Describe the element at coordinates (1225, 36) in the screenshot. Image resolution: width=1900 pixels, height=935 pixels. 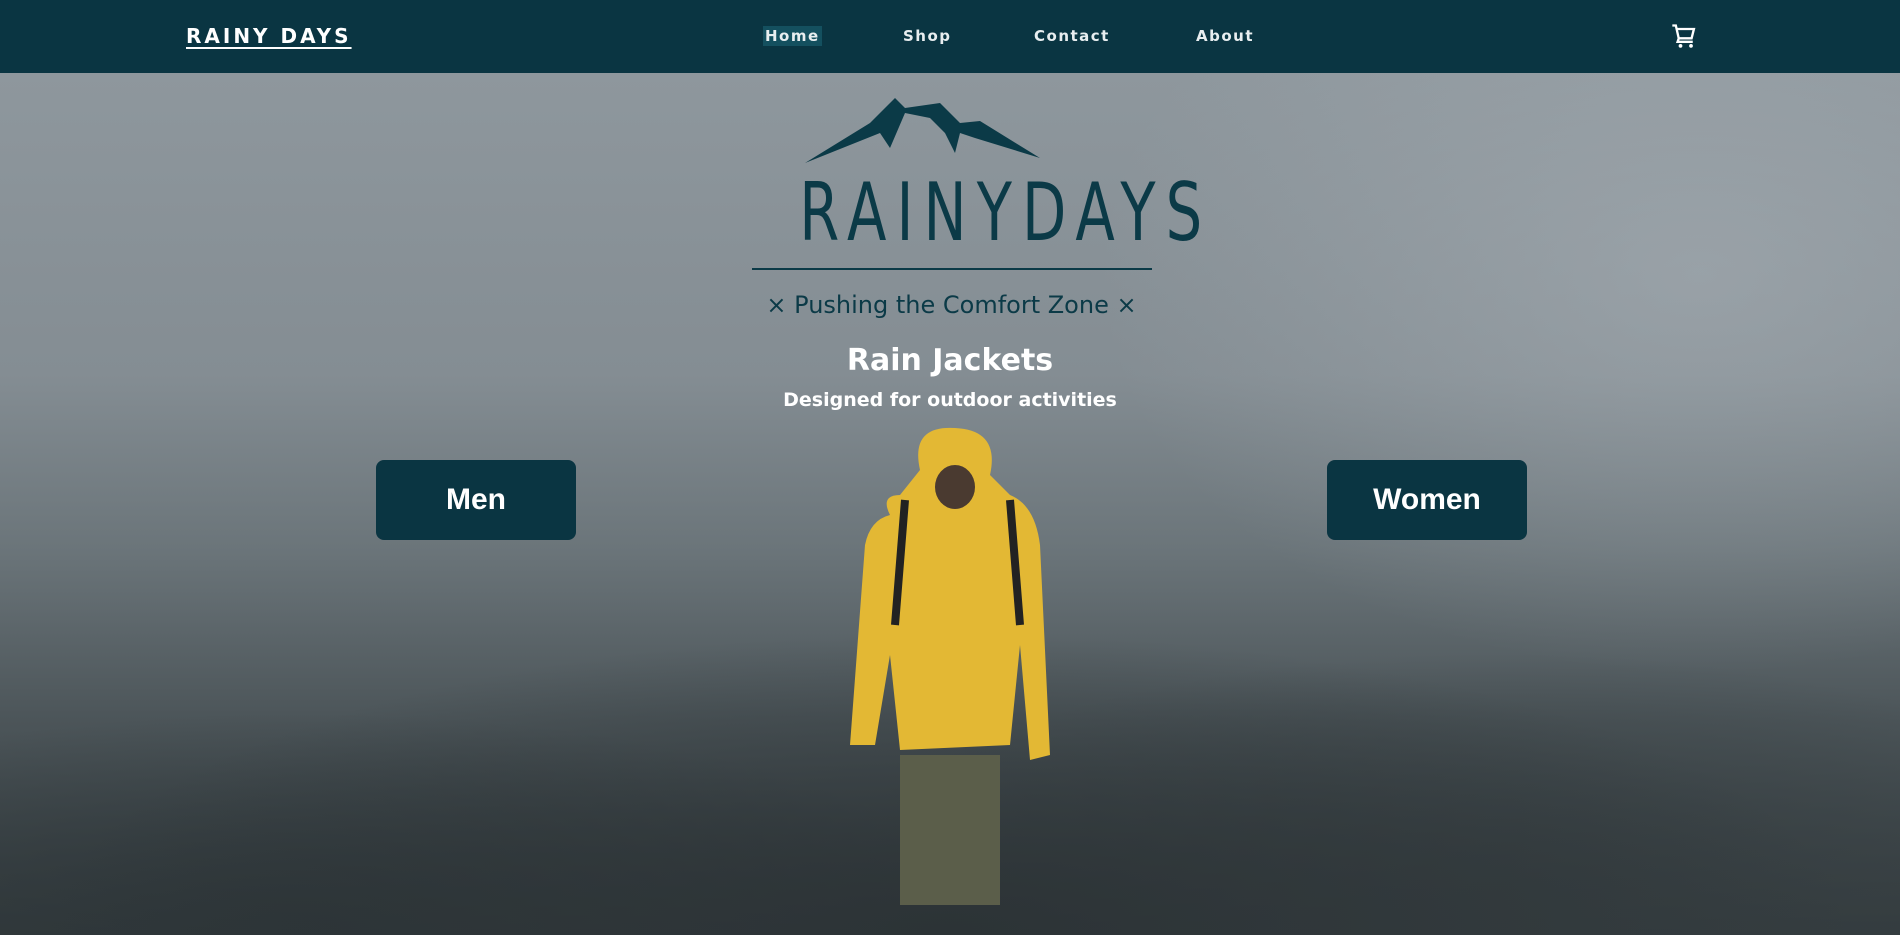
I see `nav-link-about: About` at that location.